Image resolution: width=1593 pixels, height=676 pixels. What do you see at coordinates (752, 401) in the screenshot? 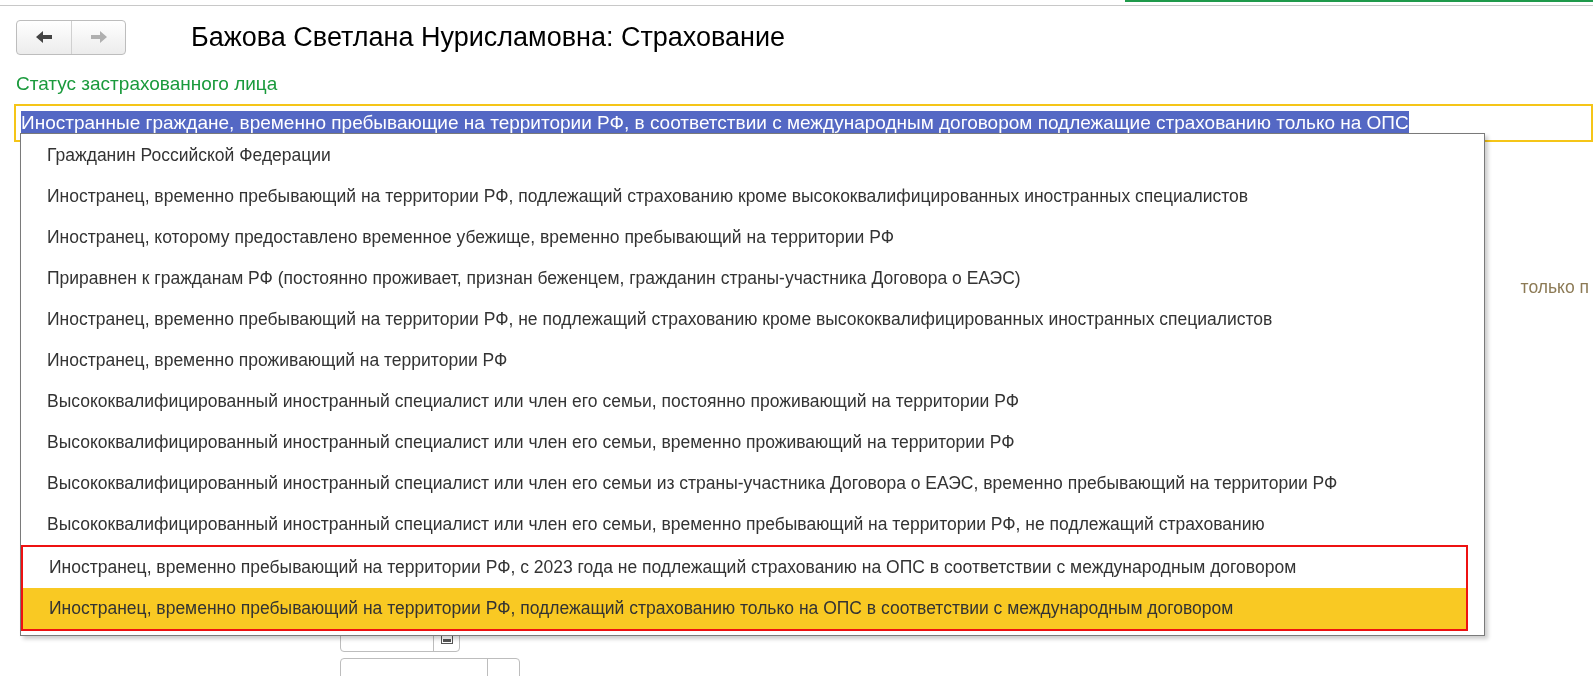
I see `dropdown-item: Высококвалифицированный иностранный специалист или член его семьи, постоянно проживающий на территории РФ` at bounding box center [752, 401].